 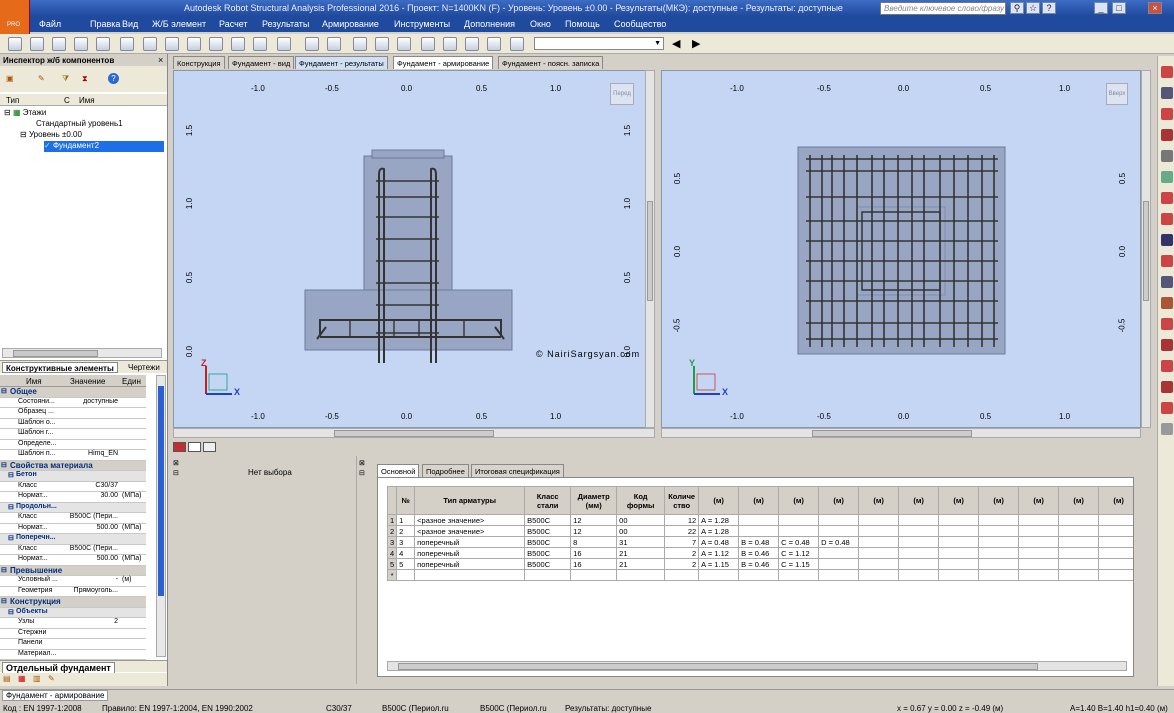 I want to click on camera-icon, so click(x=150, y=44).